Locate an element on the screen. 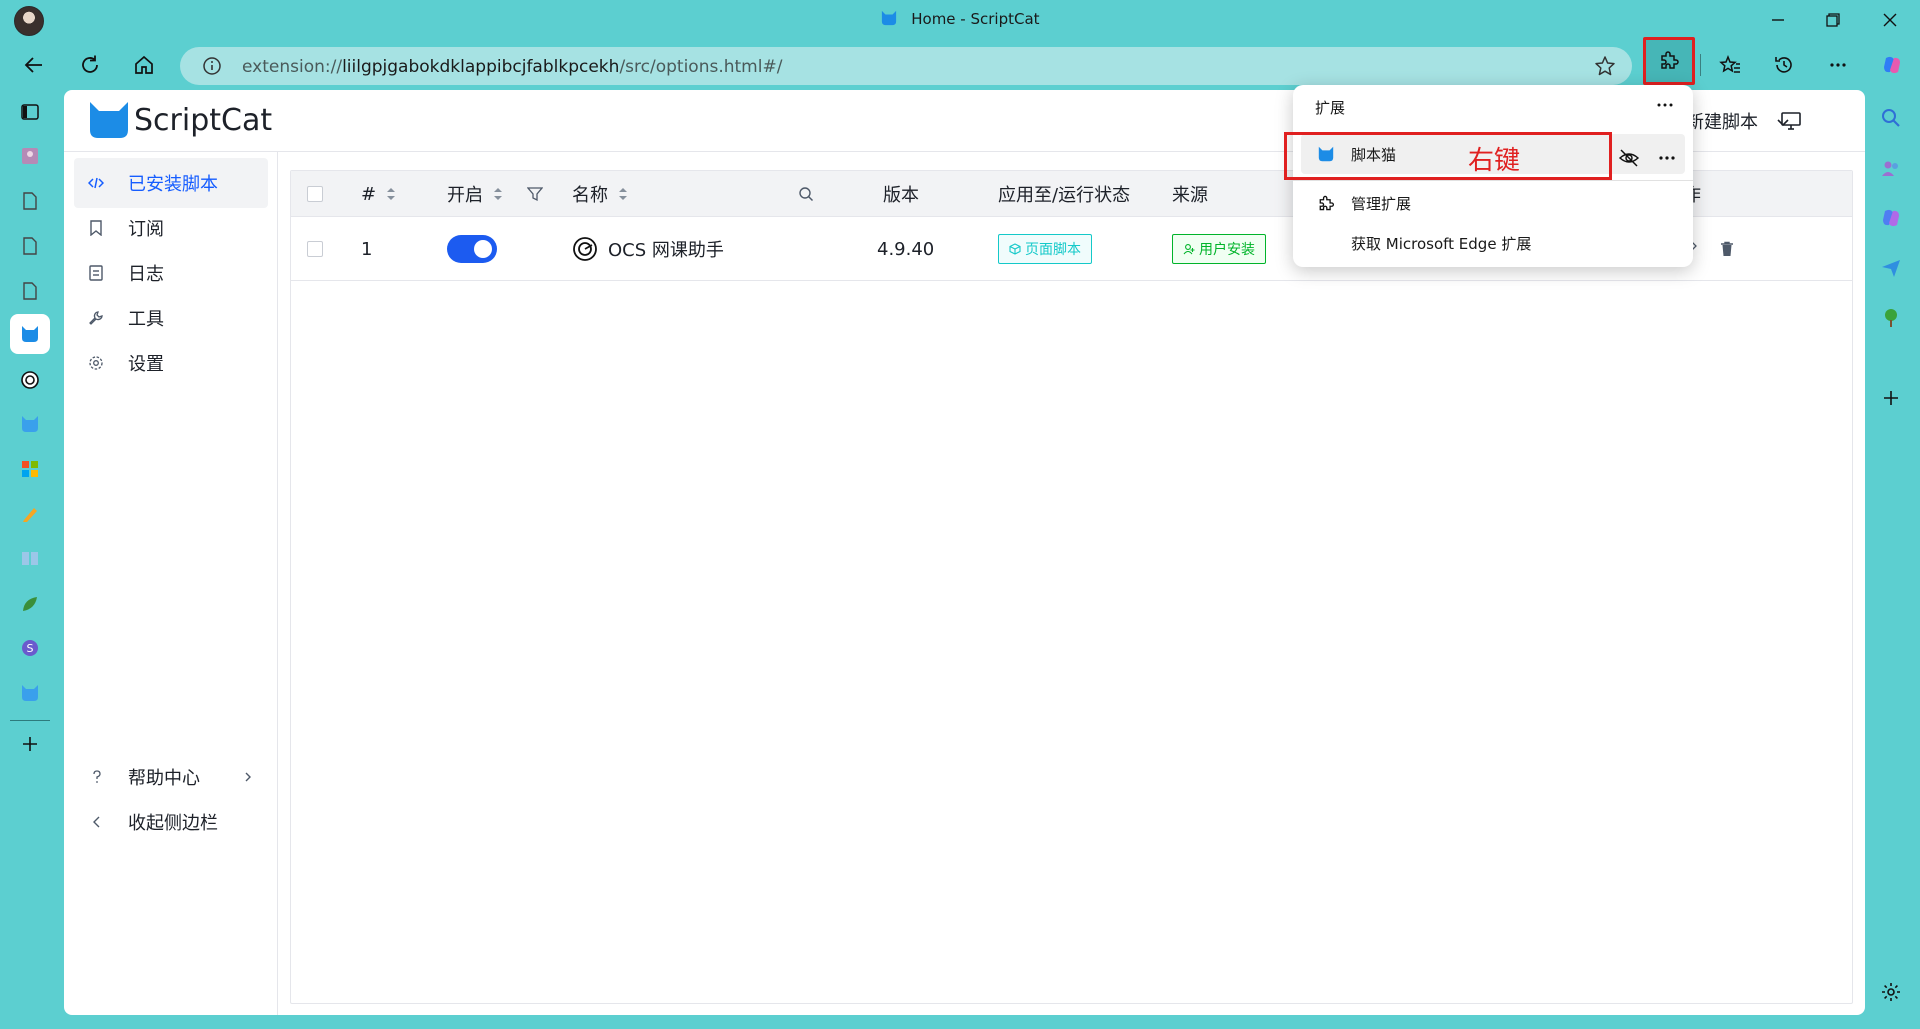 This screenshot has width=1920, height=1029. vertical-tab-pen is located at coordinates (30, 514).